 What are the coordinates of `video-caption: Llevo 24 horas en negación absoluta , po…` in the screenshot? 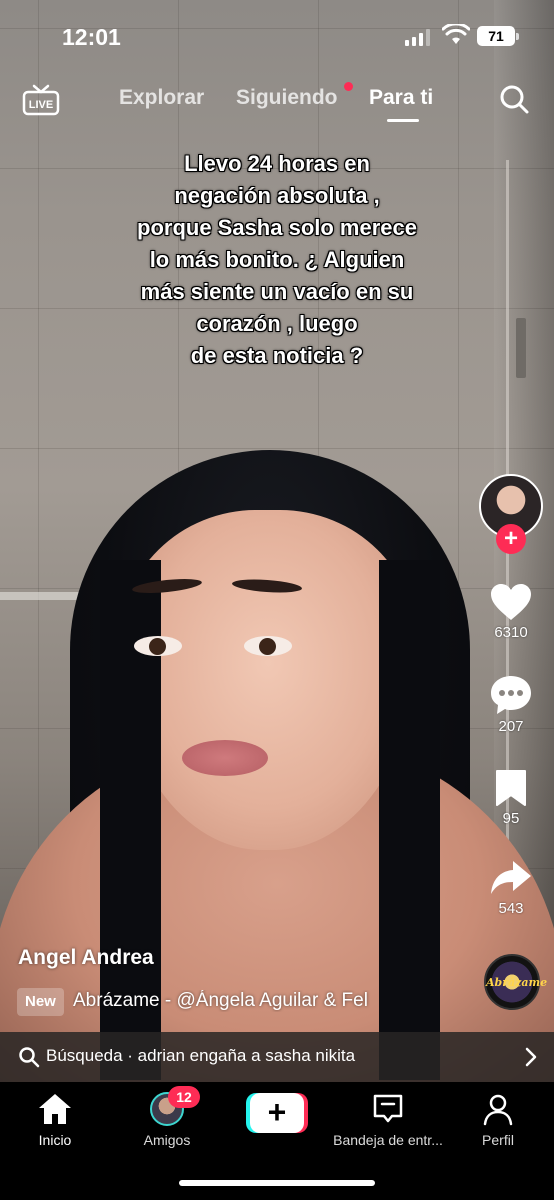 It's located at (277, 259).